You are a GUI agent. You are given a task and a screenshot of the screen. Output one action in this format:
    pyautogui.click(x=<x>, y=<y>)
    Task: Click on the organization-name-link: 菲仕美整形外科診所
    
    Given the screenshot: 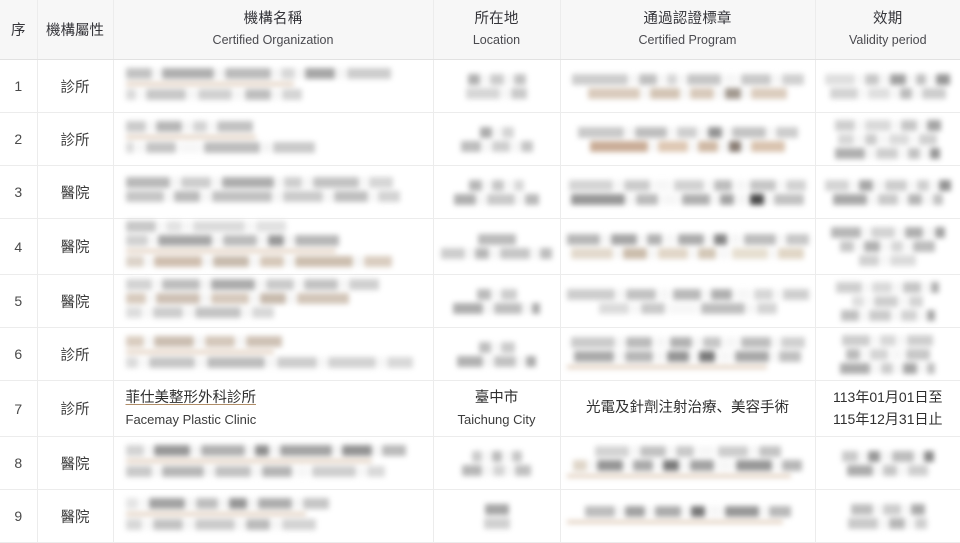 What is the action you would take?
    pyautogui.click(x=191, y=399)
    